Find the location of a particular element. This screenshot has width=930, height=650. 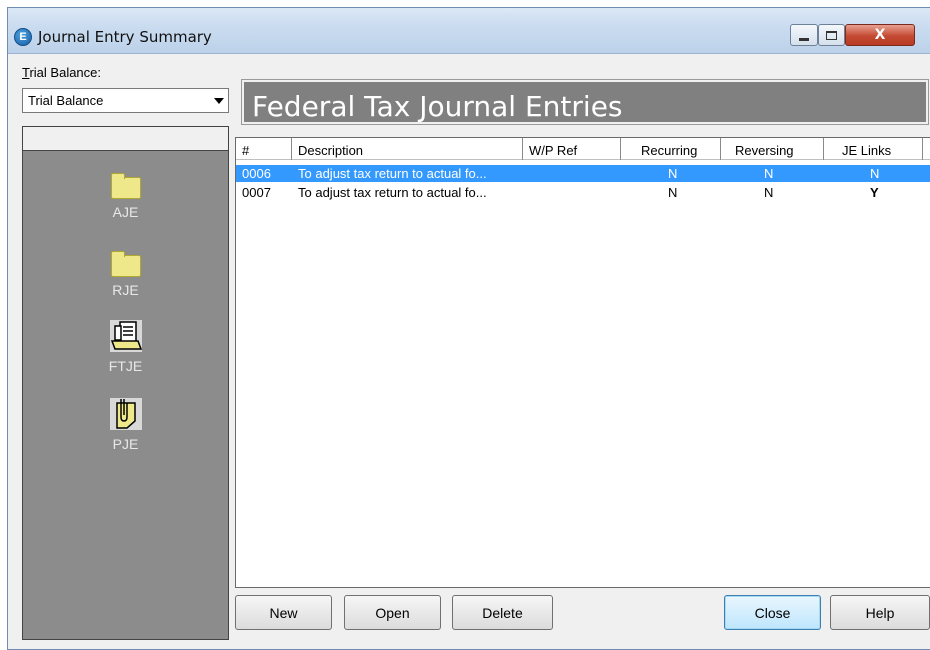

app-icon: E is located at coordinates (23, 37).